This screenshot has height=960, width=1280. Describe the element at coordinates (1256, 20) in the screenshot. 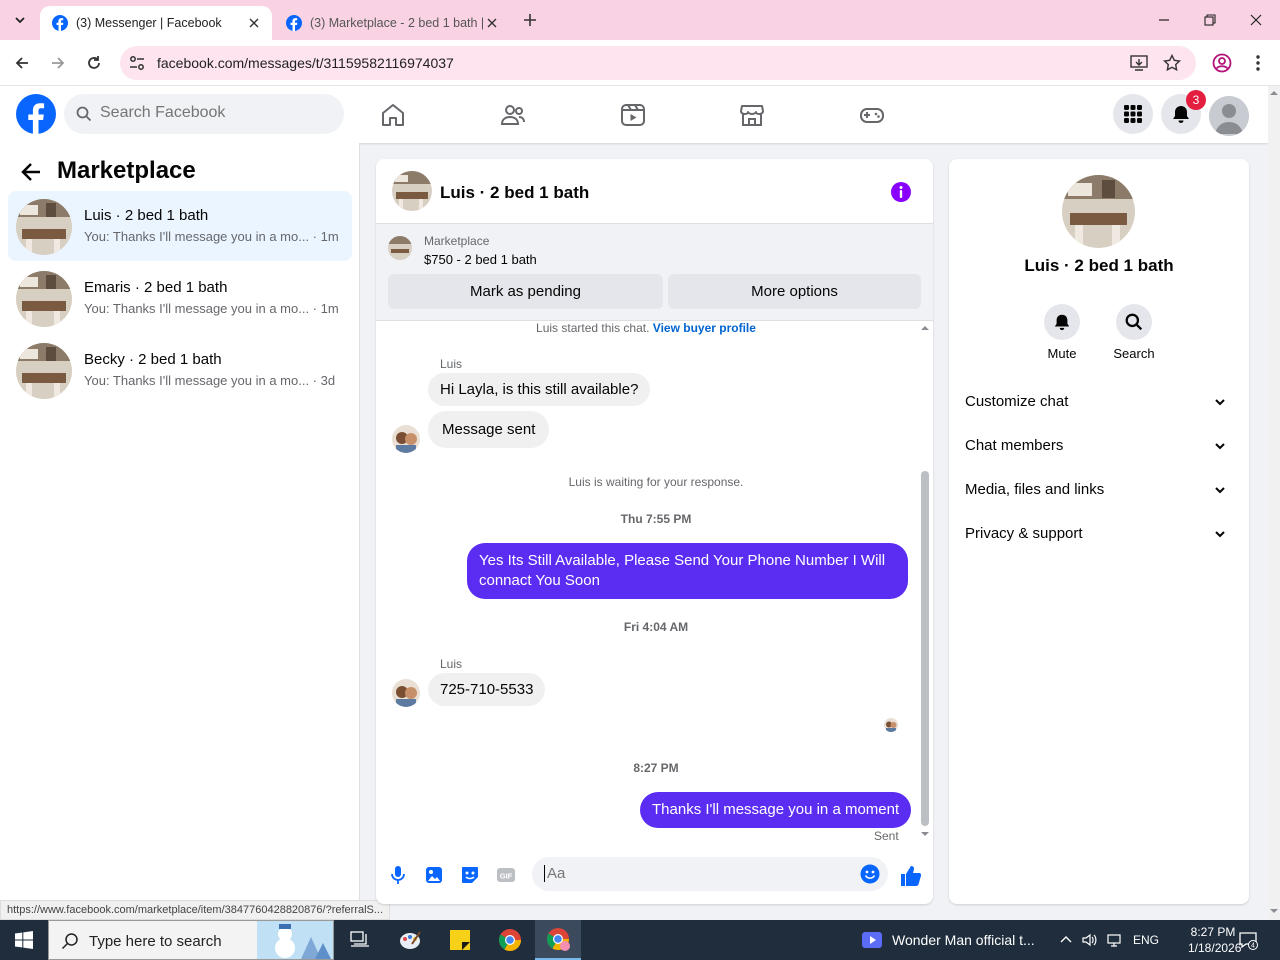

I see `close-window-icon` at that location.